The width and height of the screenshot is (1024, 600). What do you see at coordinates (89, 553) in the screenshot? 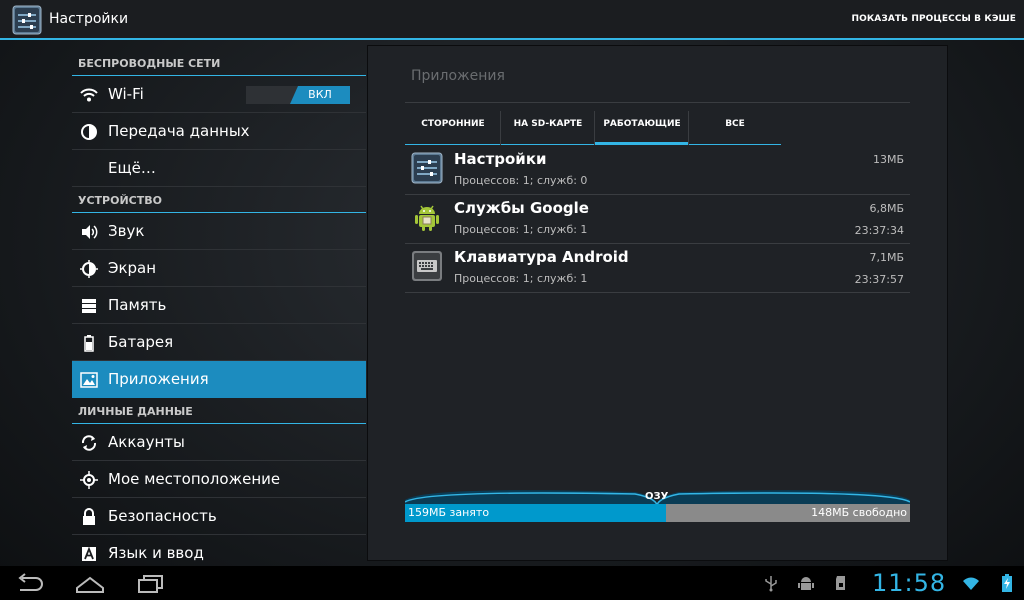
I see `language-icon` at bounding box center [89, 553].